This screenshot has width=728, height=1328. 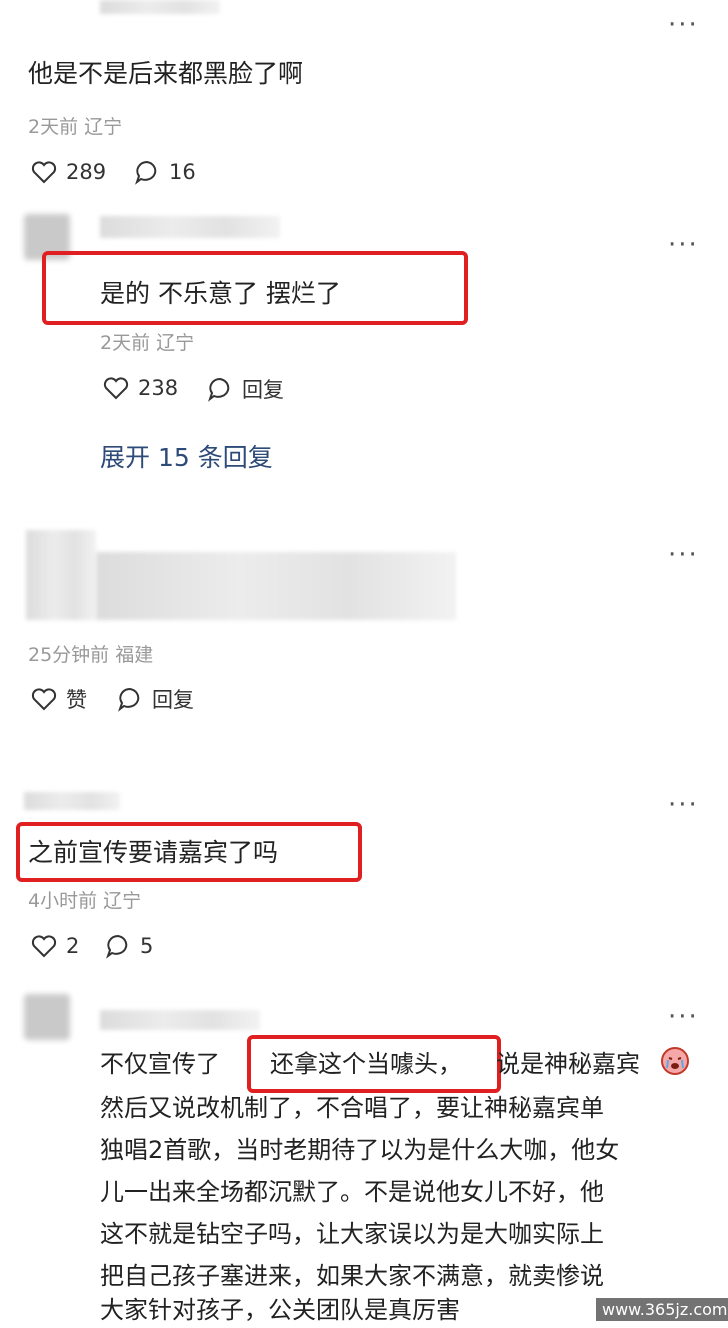 What do you see at coordinates (160, 1064) in the screenshot?
I see `comment-text-line: 不仅宣传了` at bounding box center [160, 1064].